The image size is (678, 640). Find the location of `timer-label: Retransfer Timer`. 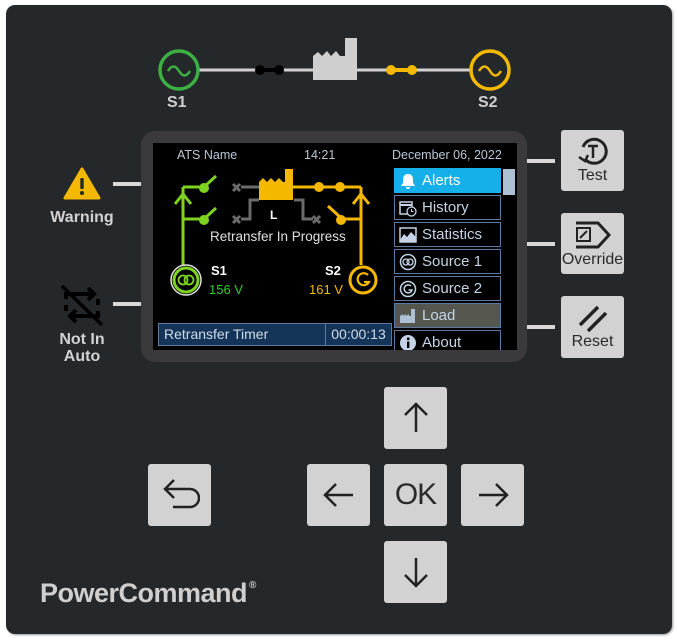

timer-label: Retransfer Timer is located at coordinates (216, 334).